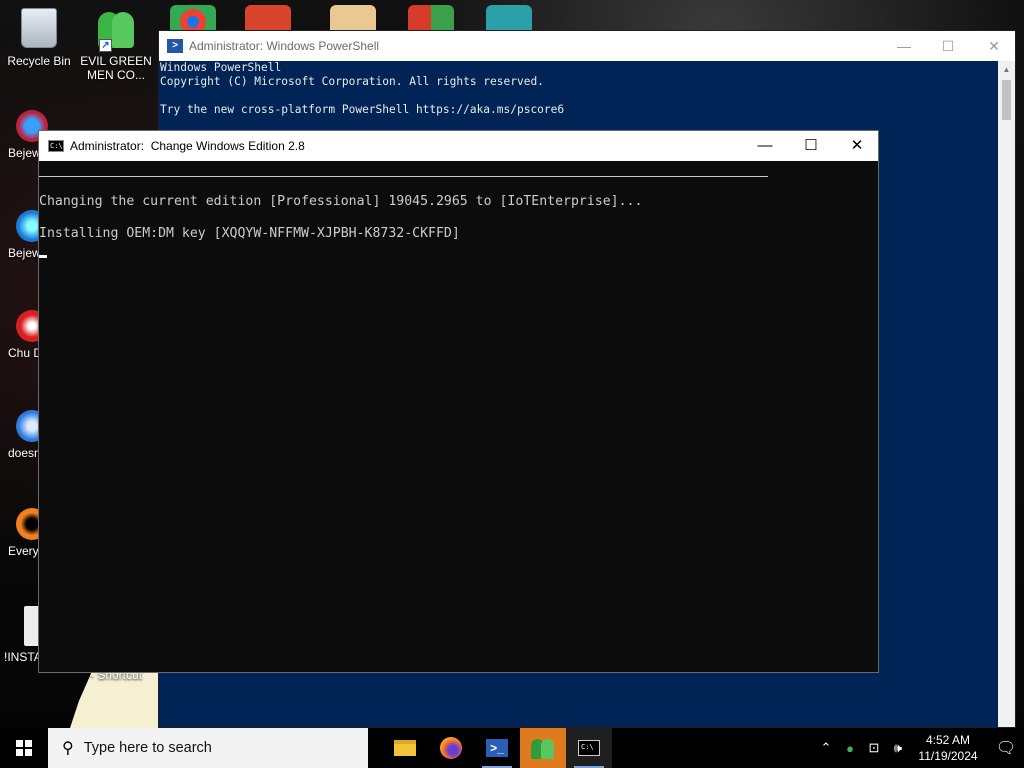 The width and height of the screenshot is (1024, 768). I want to click on firefox-taskbar-button, so click(451, 748).